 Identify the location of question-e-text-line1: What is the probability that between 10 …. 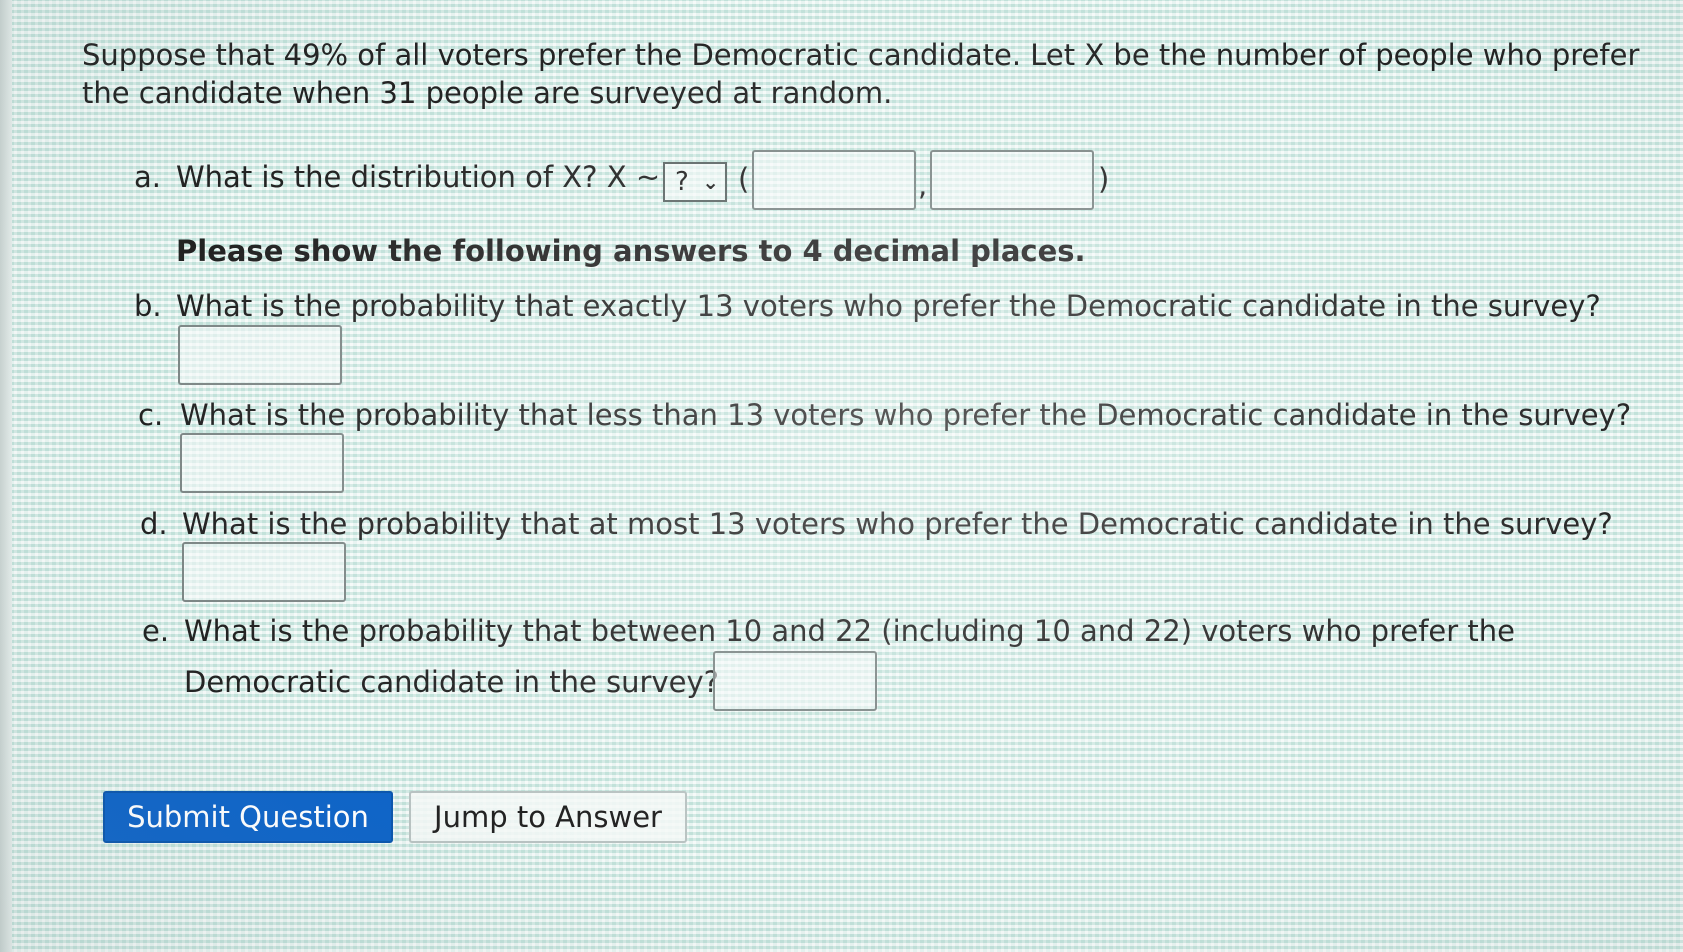
(849, 631).